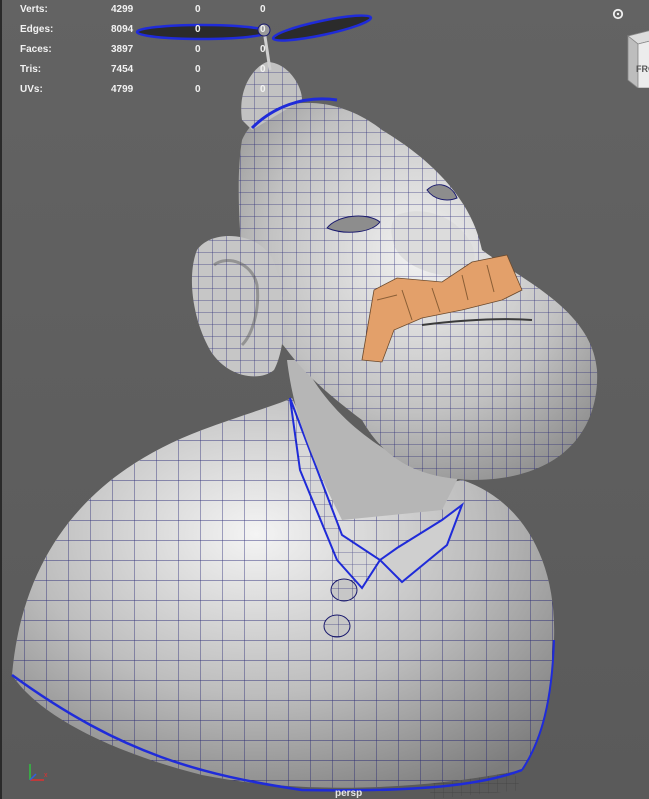  I want to click on hud-value: 7454, so click(122, 69).